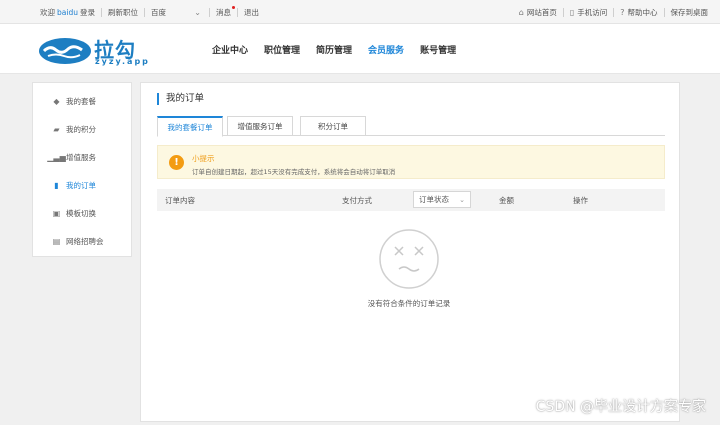  What do you see at coordinates (294, 172) in the screenshot?
I see `notice-text: 订单自创建日期起，超过15天没有完成支付，系统将会自动将订单取消` at bounding box center [294, 172].